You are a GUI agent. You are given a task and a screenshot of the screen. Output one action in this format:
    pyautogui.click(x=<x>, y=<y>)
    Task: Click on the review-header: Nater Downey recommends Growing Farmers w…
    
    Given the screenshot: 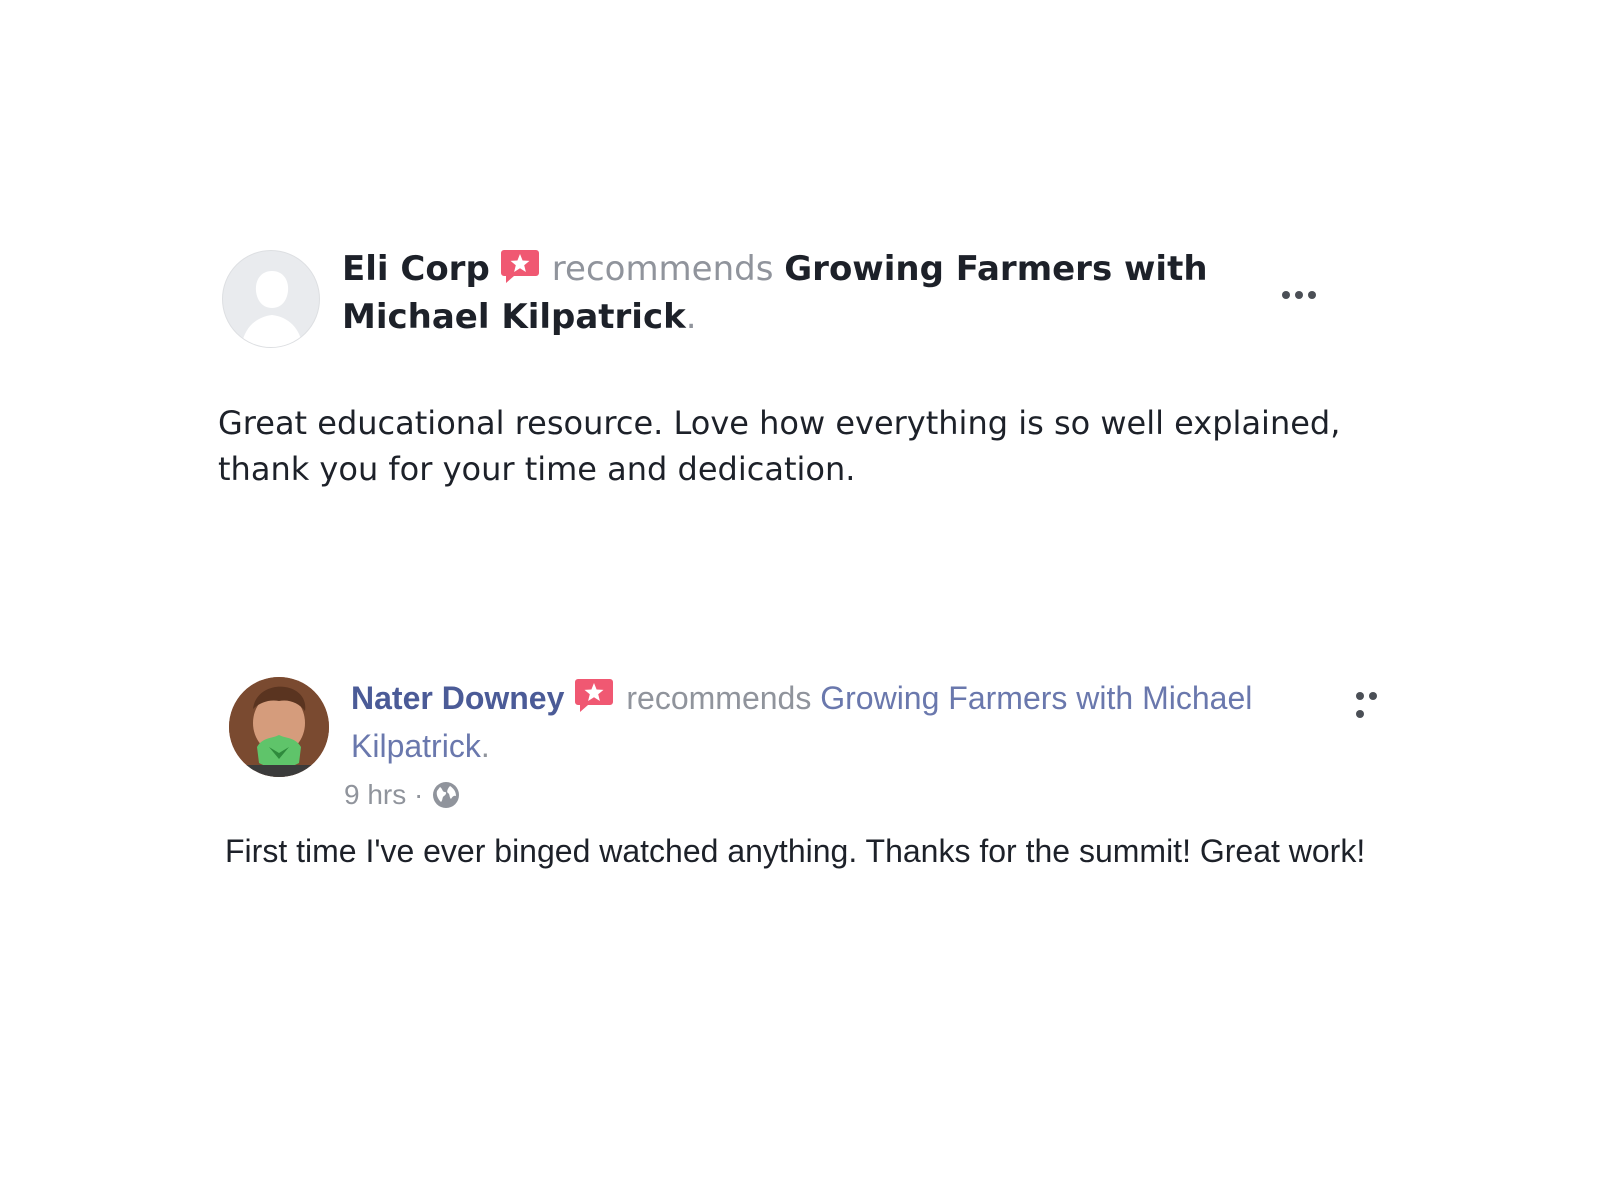 What is the action you would take?
    pyautogui.click(x=851, y=722)
    